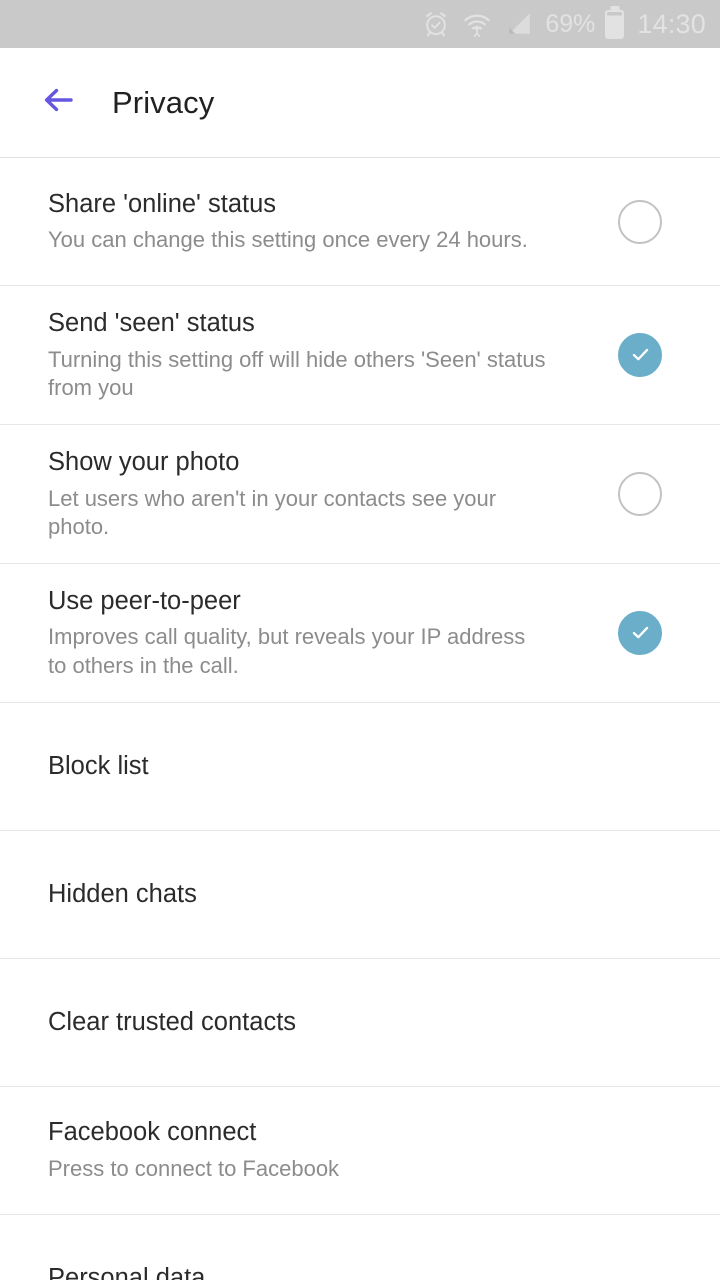 The width and height of the screenshot is (720, 1280). I want to click on settings-row-hidden-chats: Hidden chats, so click(360, 894).